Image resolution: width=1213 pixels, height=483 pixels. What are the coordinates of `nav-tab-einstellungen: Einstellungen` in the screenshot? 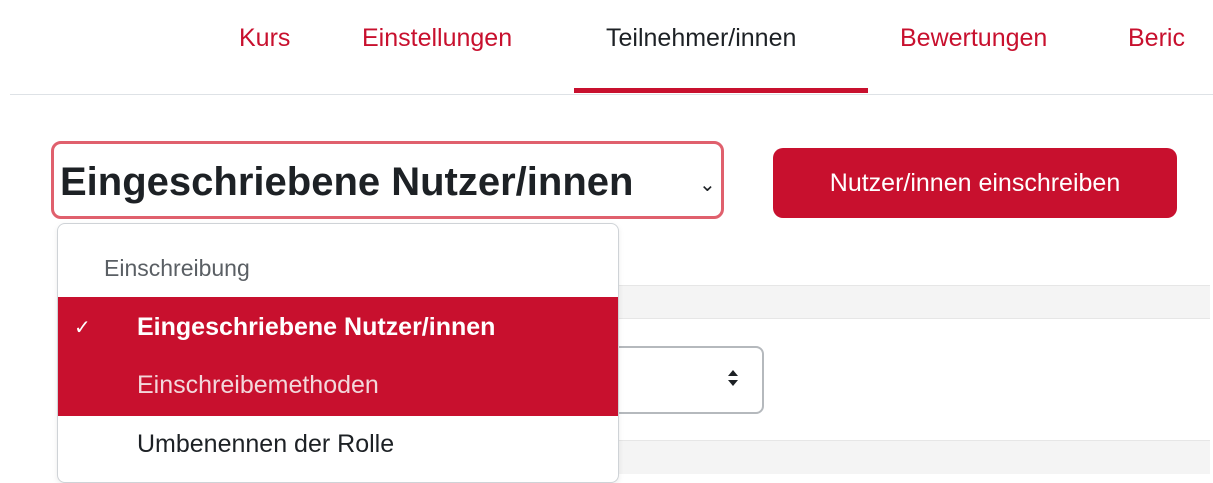 It's located at (437, 38).